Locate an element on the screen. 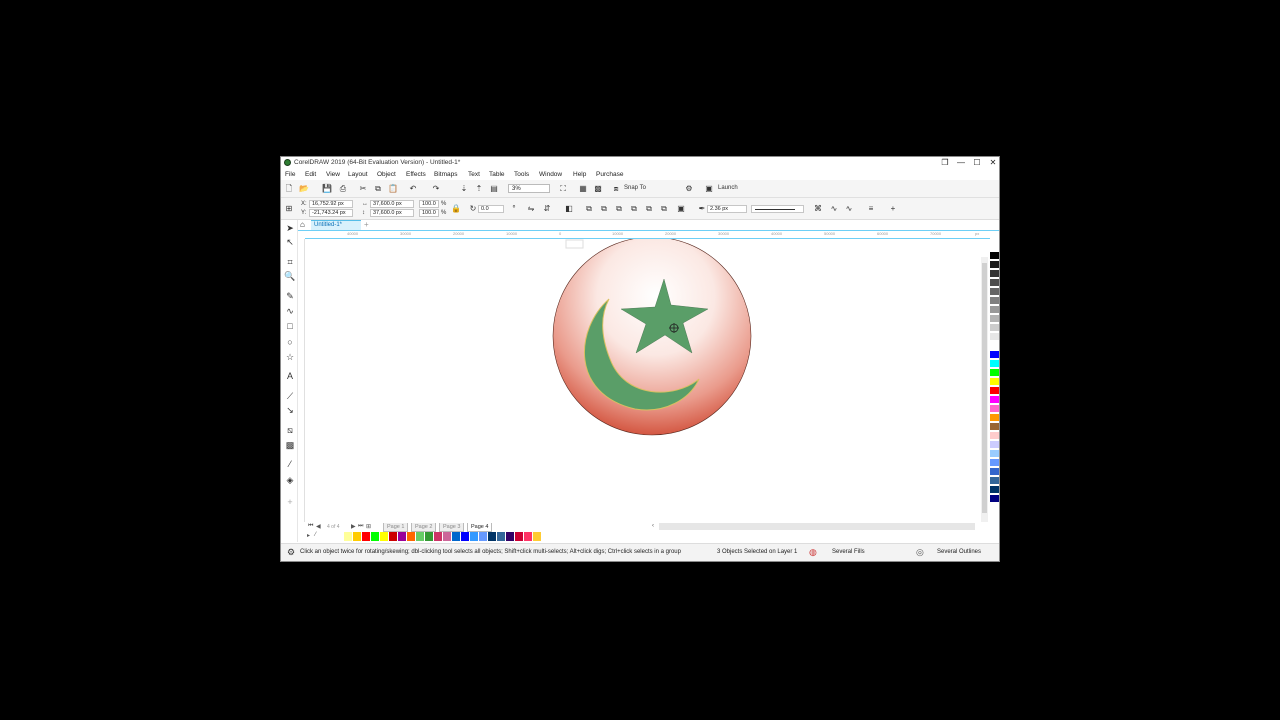 Image resolution: width=1280 pixels, height=720 pixels. first-page-icon: ⏮ is located at coordinates (310, 526).